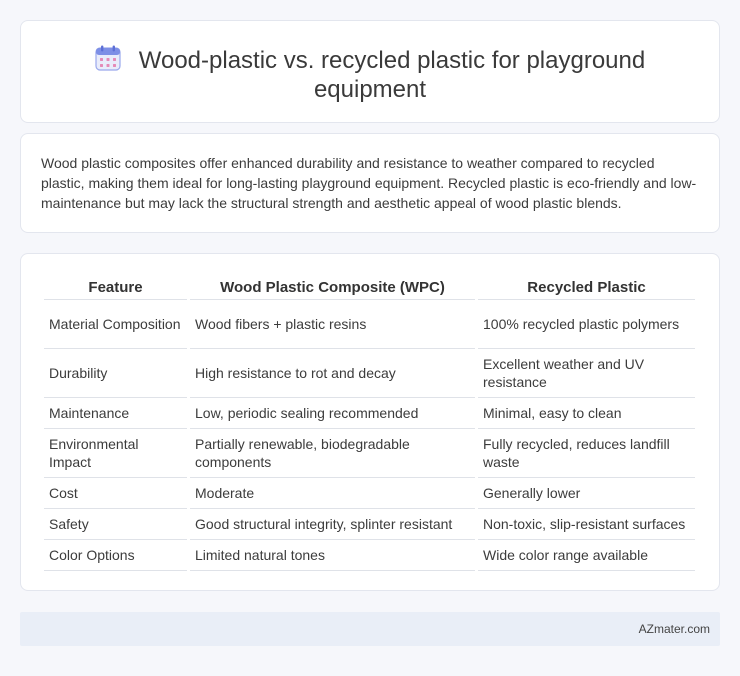  I want to click on cell-recycled: 100% recycled plastic polymers, so click(586, 324).